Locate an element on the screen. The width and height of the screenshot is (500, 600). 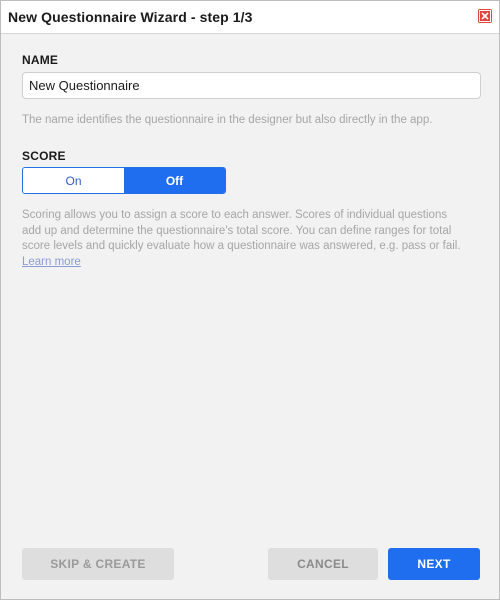
close-button is located at coordinates (485, 16).